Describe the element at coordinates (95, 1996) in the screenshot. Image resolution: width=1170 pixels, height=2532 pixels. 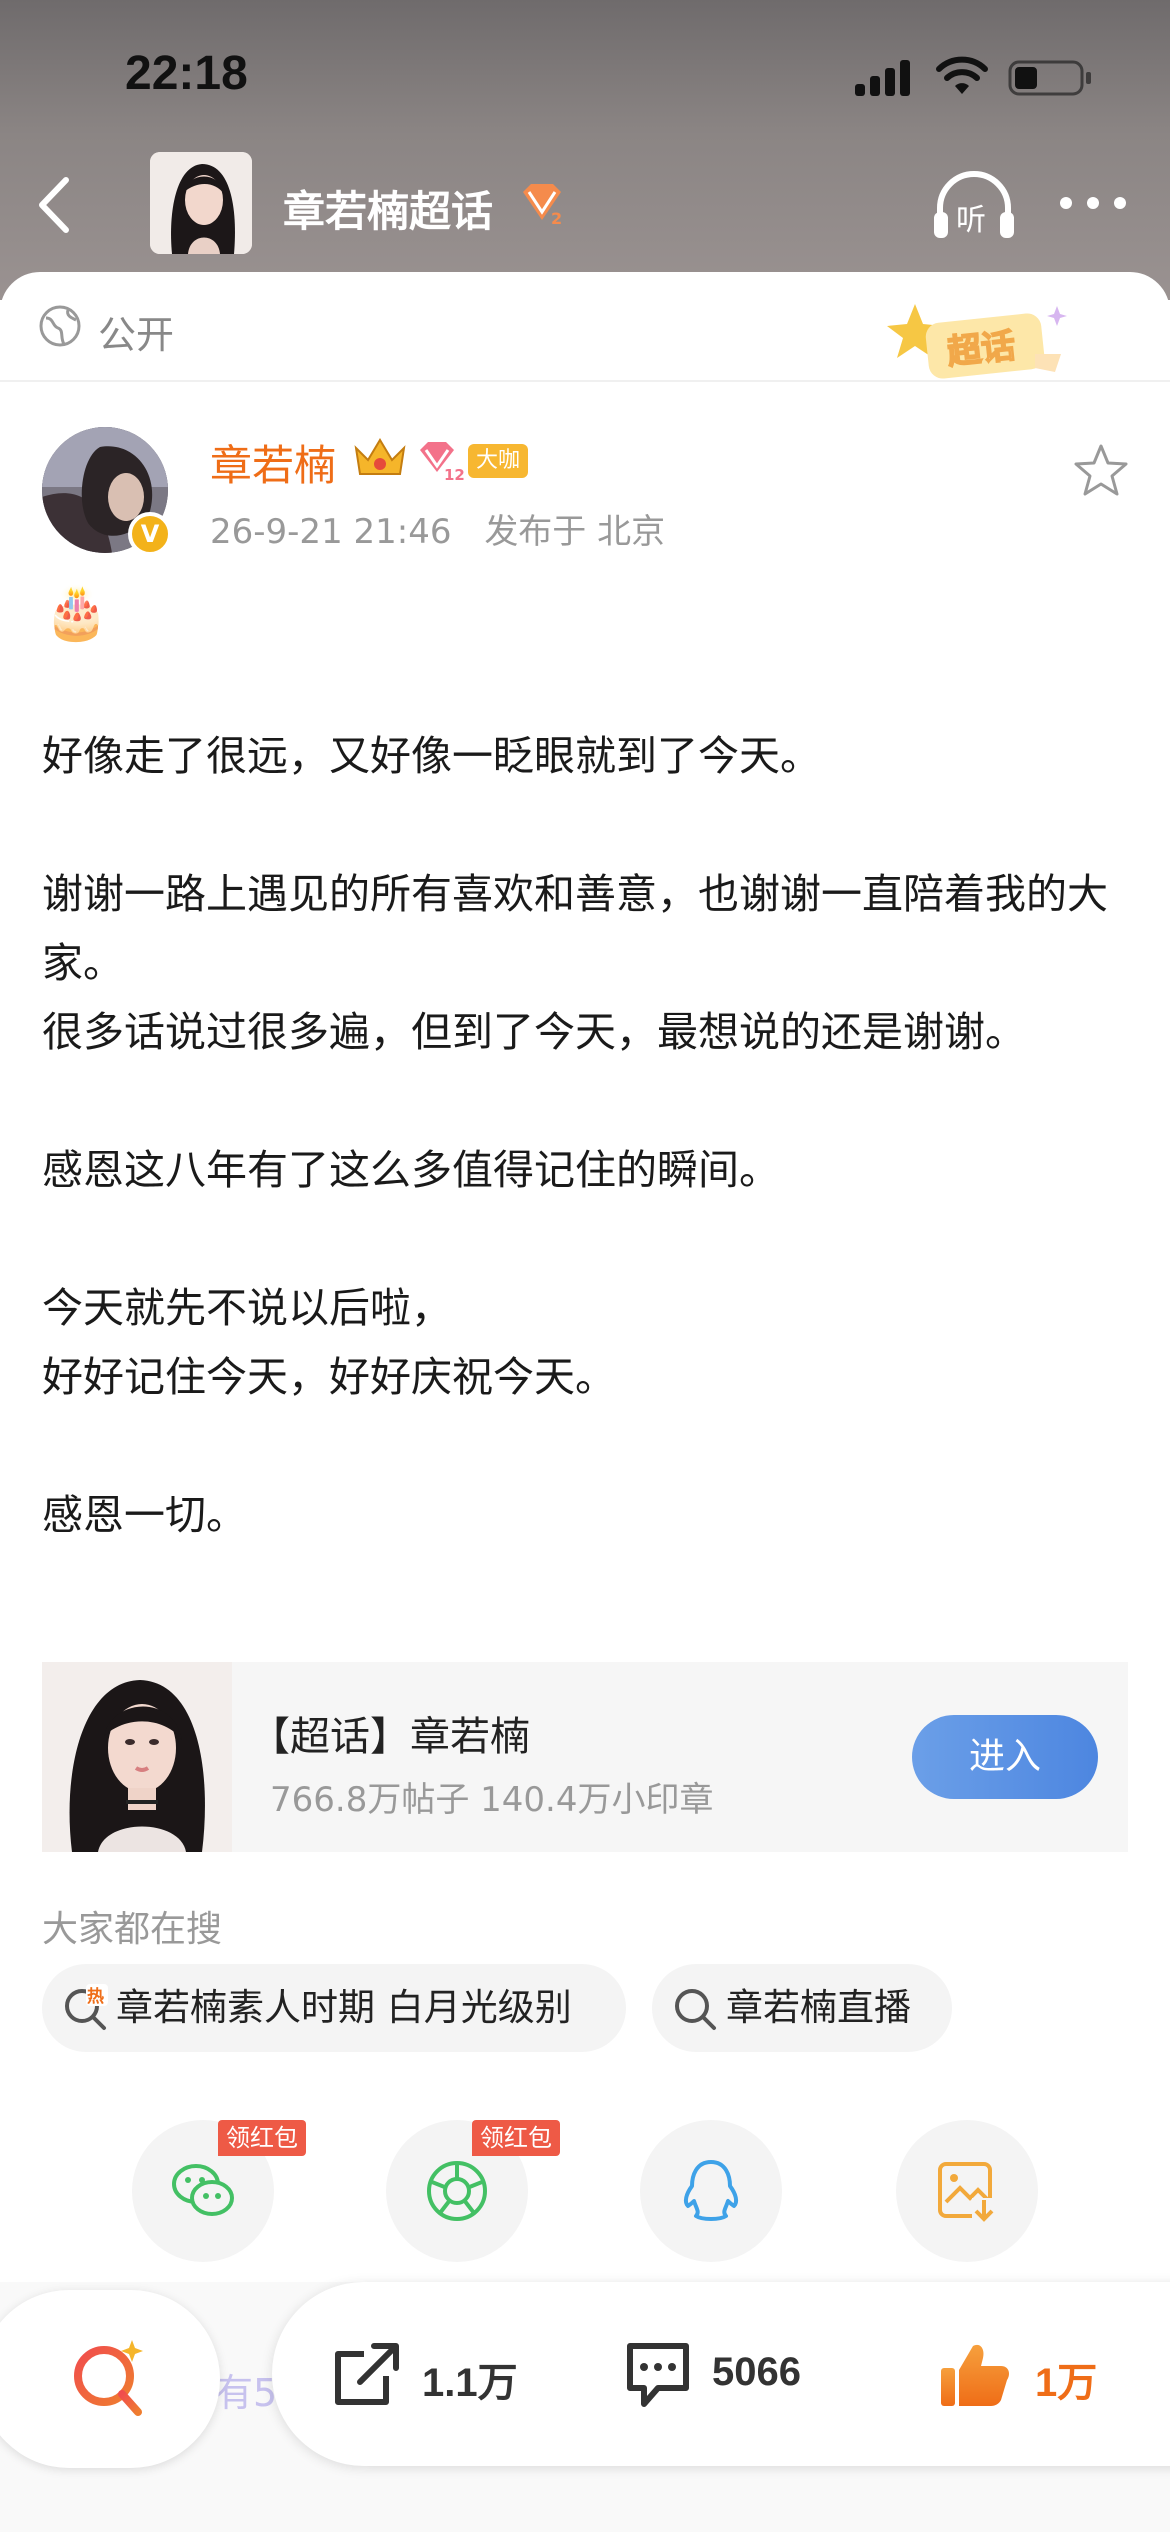
I see `hot-label: 热` at that location.